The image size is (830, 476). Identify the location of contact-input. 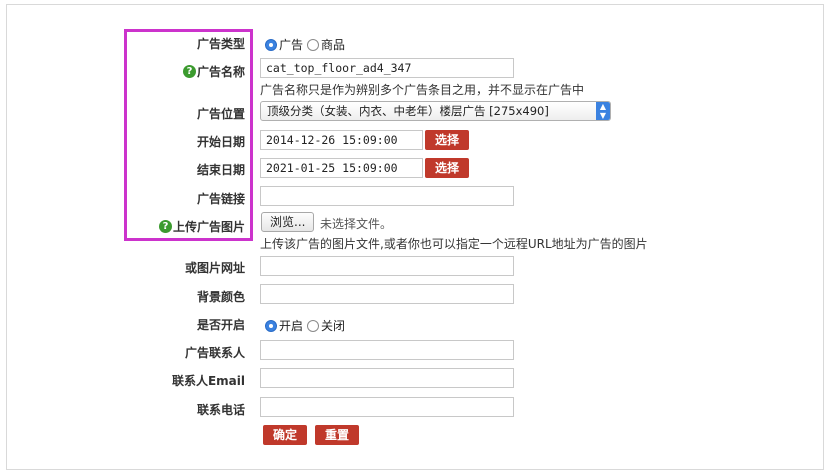
(387, 350).